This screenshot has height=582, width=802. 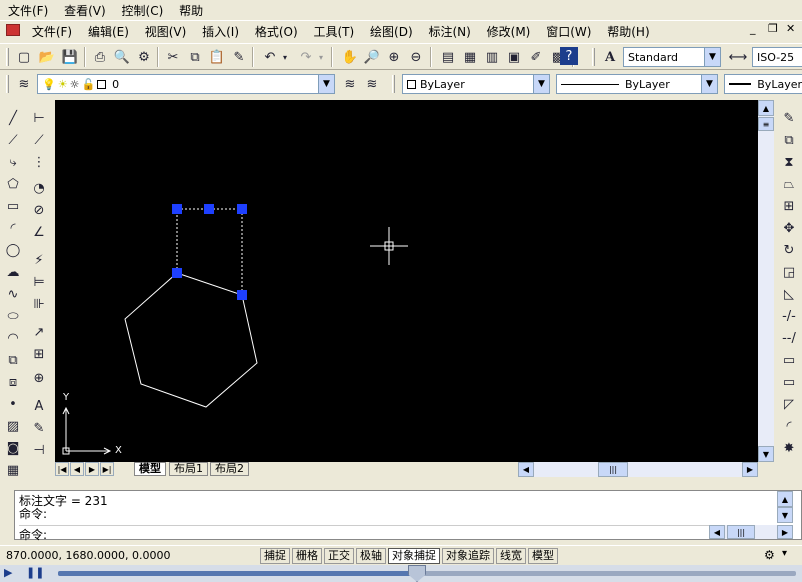 I want to click on ellipse-arc-icon: ◠, so click(x=13, y=338).